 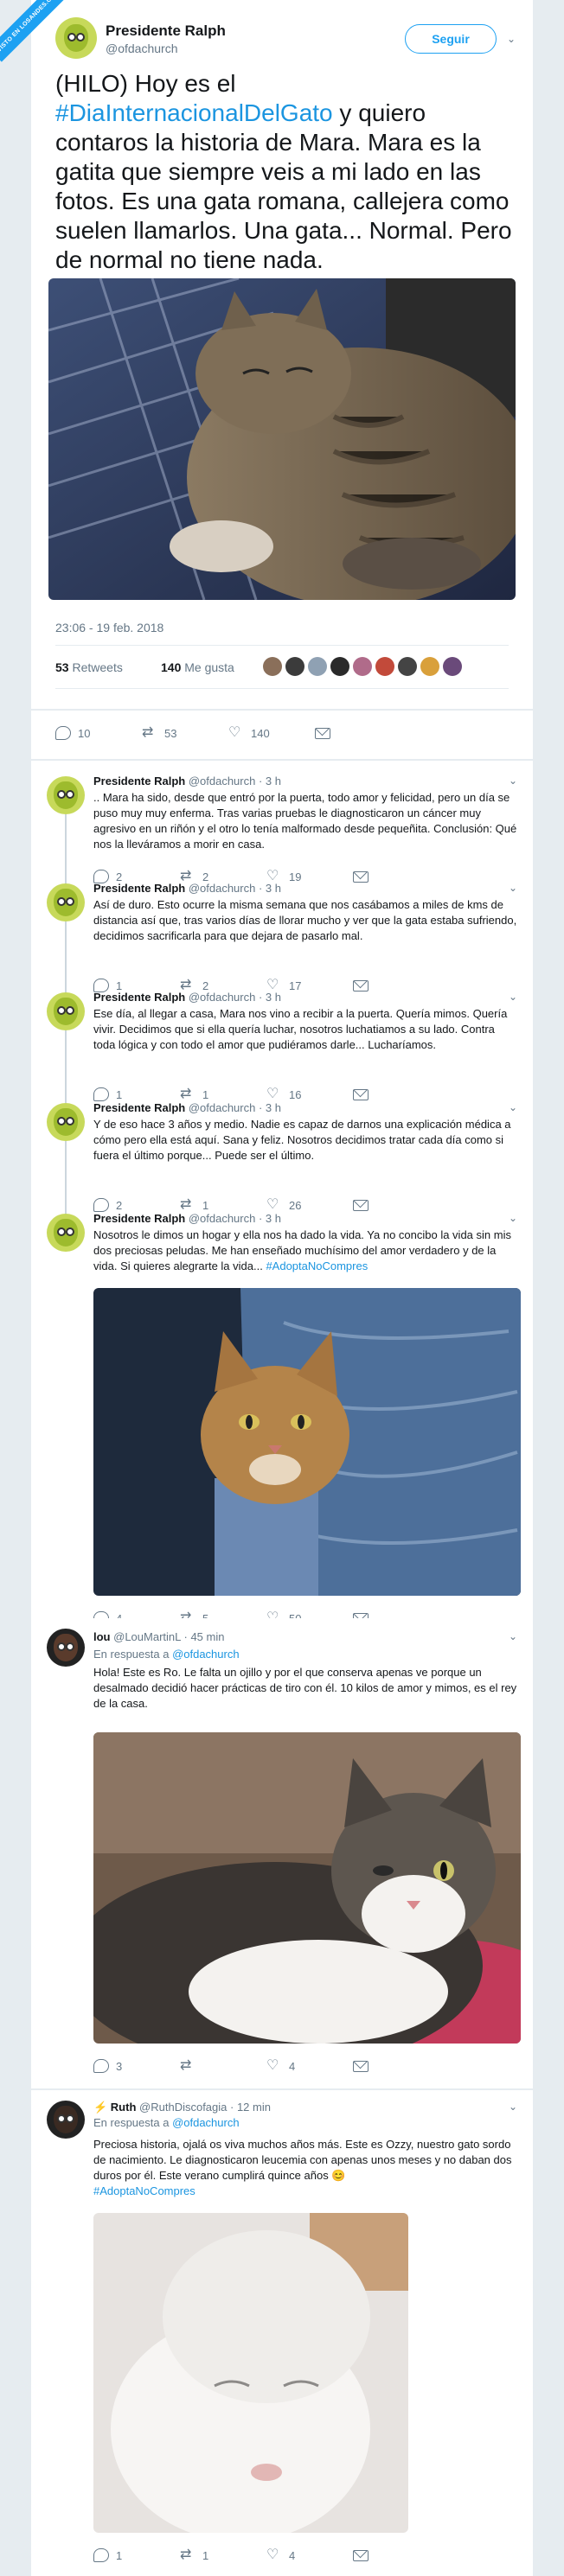 What do you see at coordinates (250, 2373) in the screenshot?
I see `cat-ozzy-photo` at bounding box center [250, 2373].